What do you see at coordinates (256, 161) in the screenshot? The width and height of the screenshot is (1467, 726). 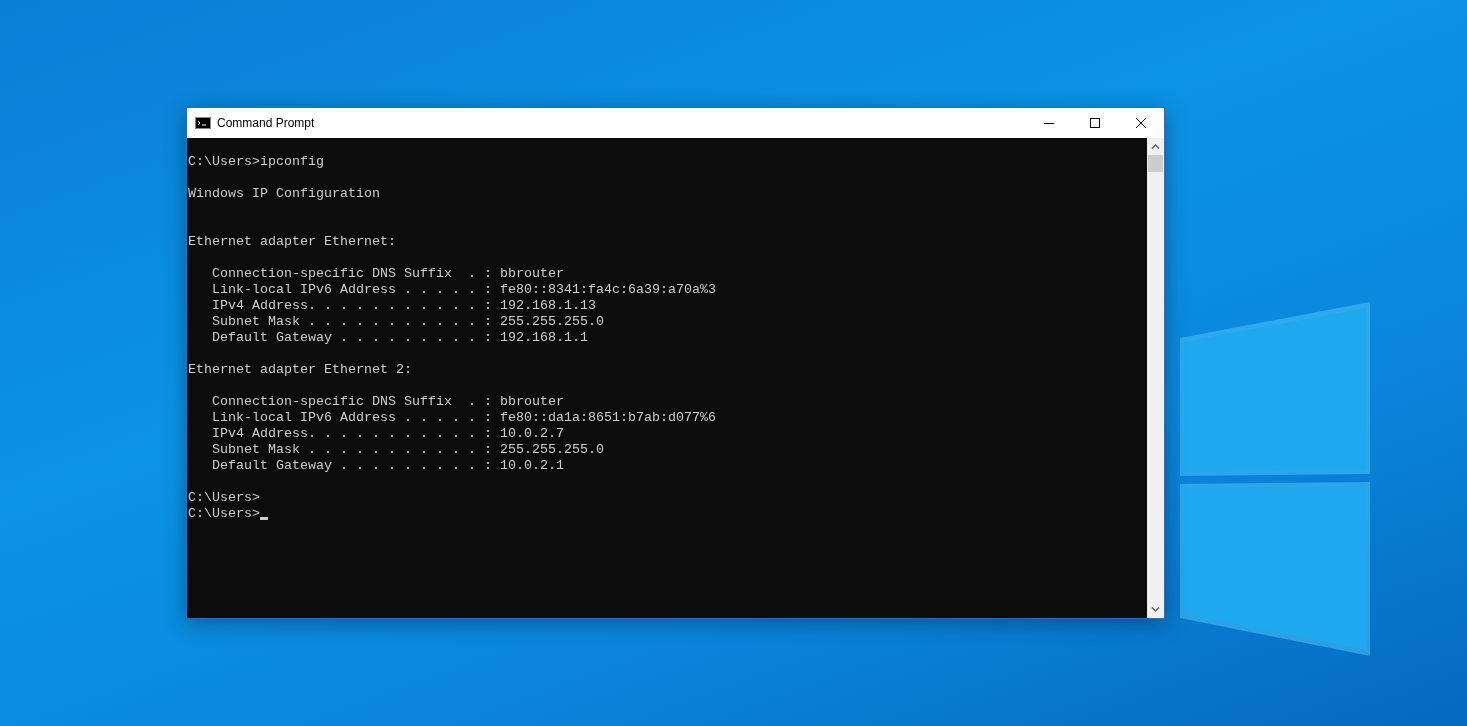 I see `command-line: C:\Users>ipconfig` at bounding box center [256, 161].